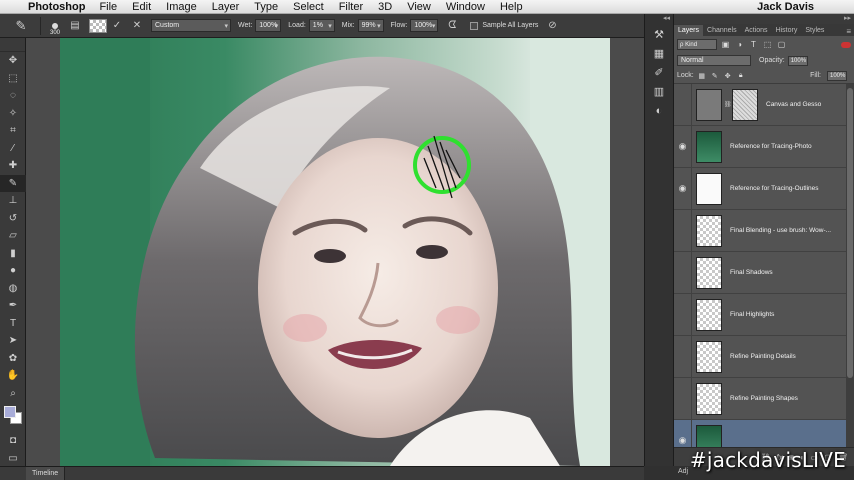 Image resolution: width=854 pixels, height=480 pixels. Describe the element at coordinates (846, 44) in the screenshot. I see `filter-toggle` at that location.